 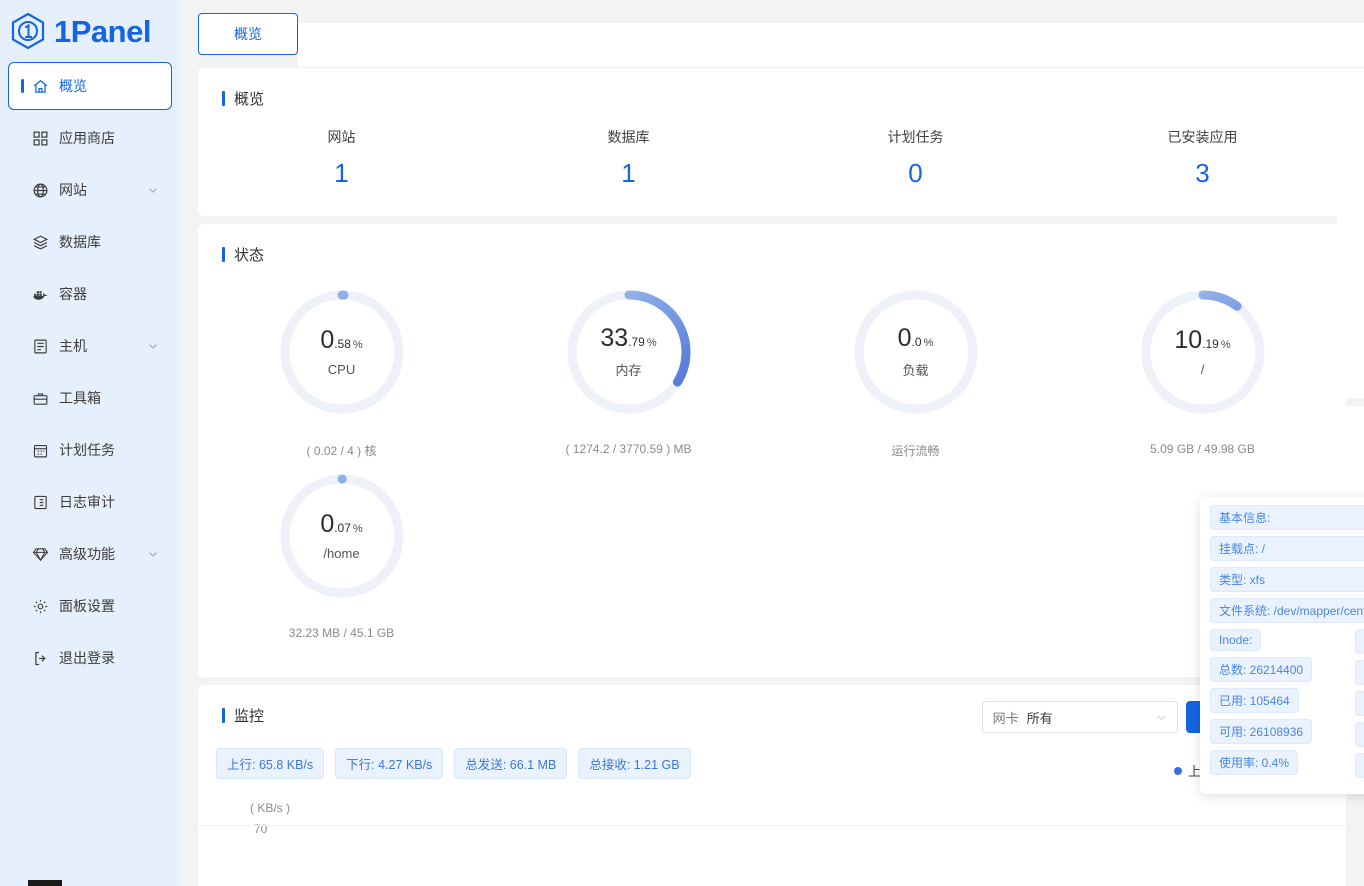 What do you see at coordinates (1079, 717) in the screenshot?
I see `network-card-select: 网卡 所有` at bounding box center [1079, 717].